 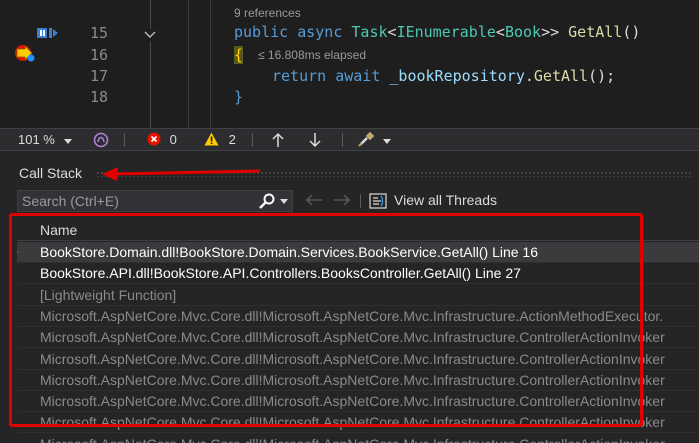 What do you see at coordinates (211, 139) in the screenshot?
I see `warning-icon` at bounding box center [211, 139].